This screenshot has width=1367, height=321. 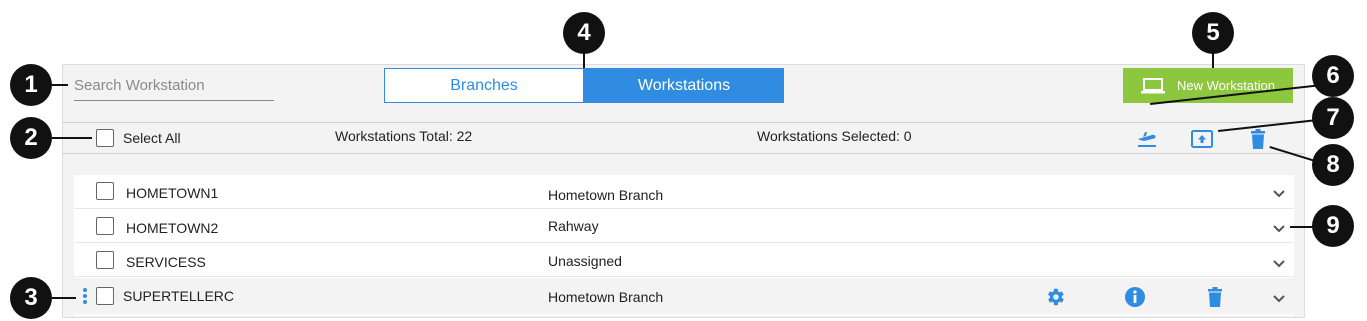 What do you see at coordinates (684, 226) in the screenshot?
I see `table-row: HOMETOWN2 Rahway` at bounding box center [684, 226].